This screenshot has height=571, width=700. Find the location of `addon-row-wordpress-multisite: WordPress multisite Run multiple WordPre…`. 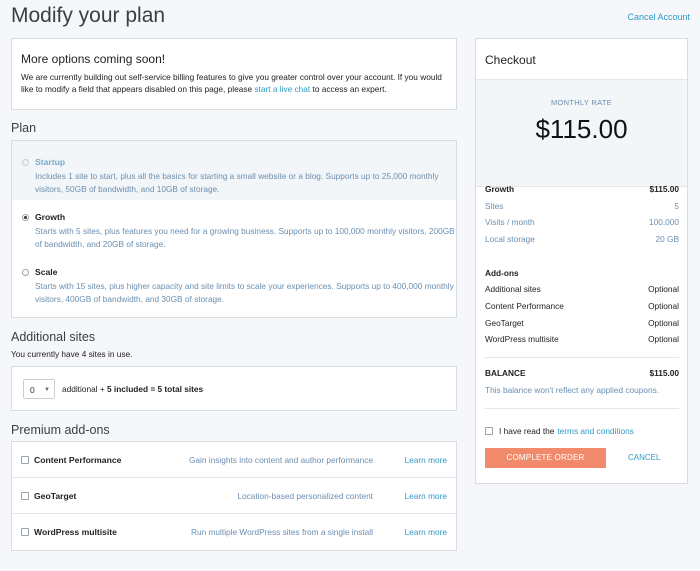

addon-row-wordpress-multisite: WordPress multisite Run multiple WordPre… is located at coordinates (234, 532).